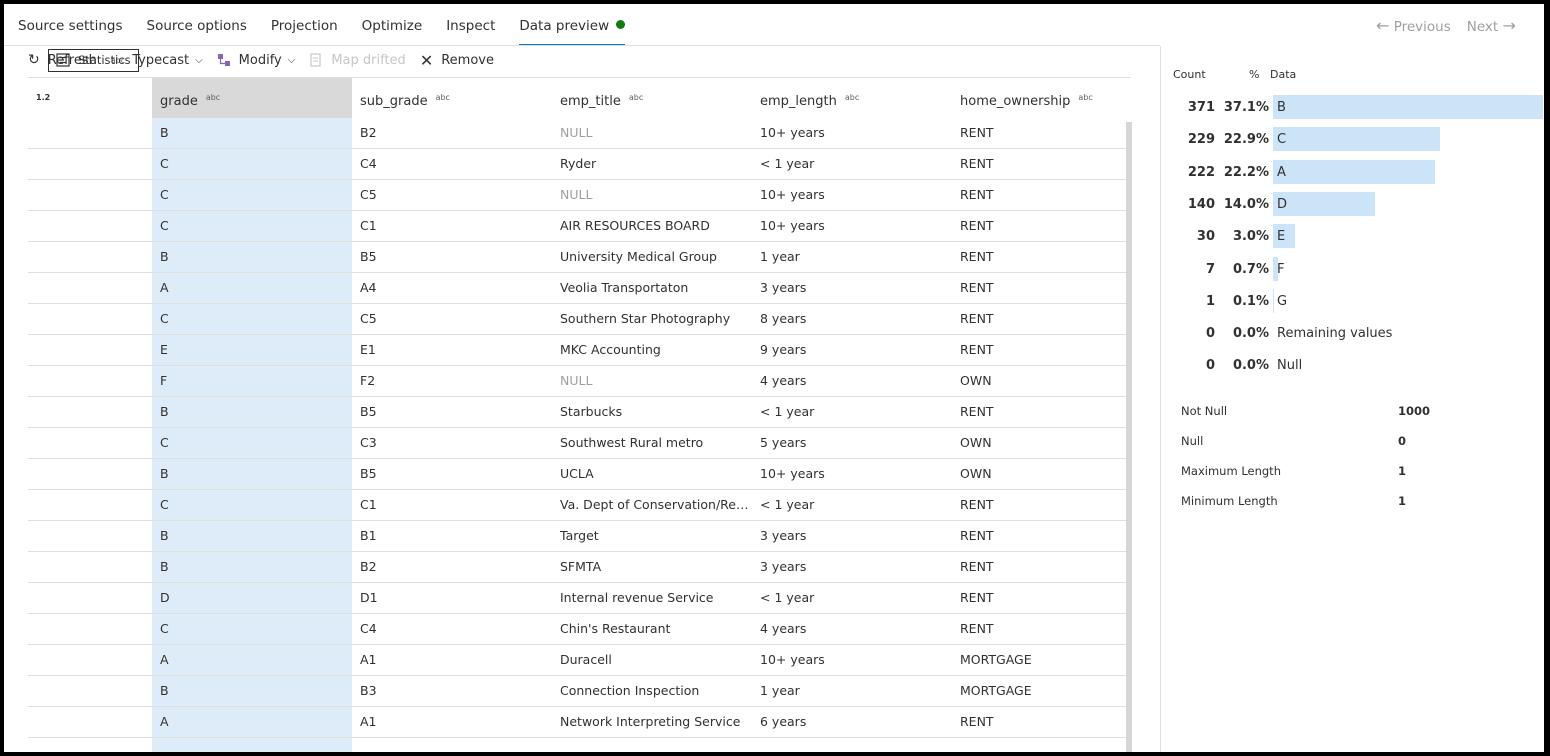 The height and width of the screenshot is (756, 1550). What do you see at coordinates (1205, 237) in the screenshot?
I see `frequency-count: 30` at bounding box center [1205, 237].